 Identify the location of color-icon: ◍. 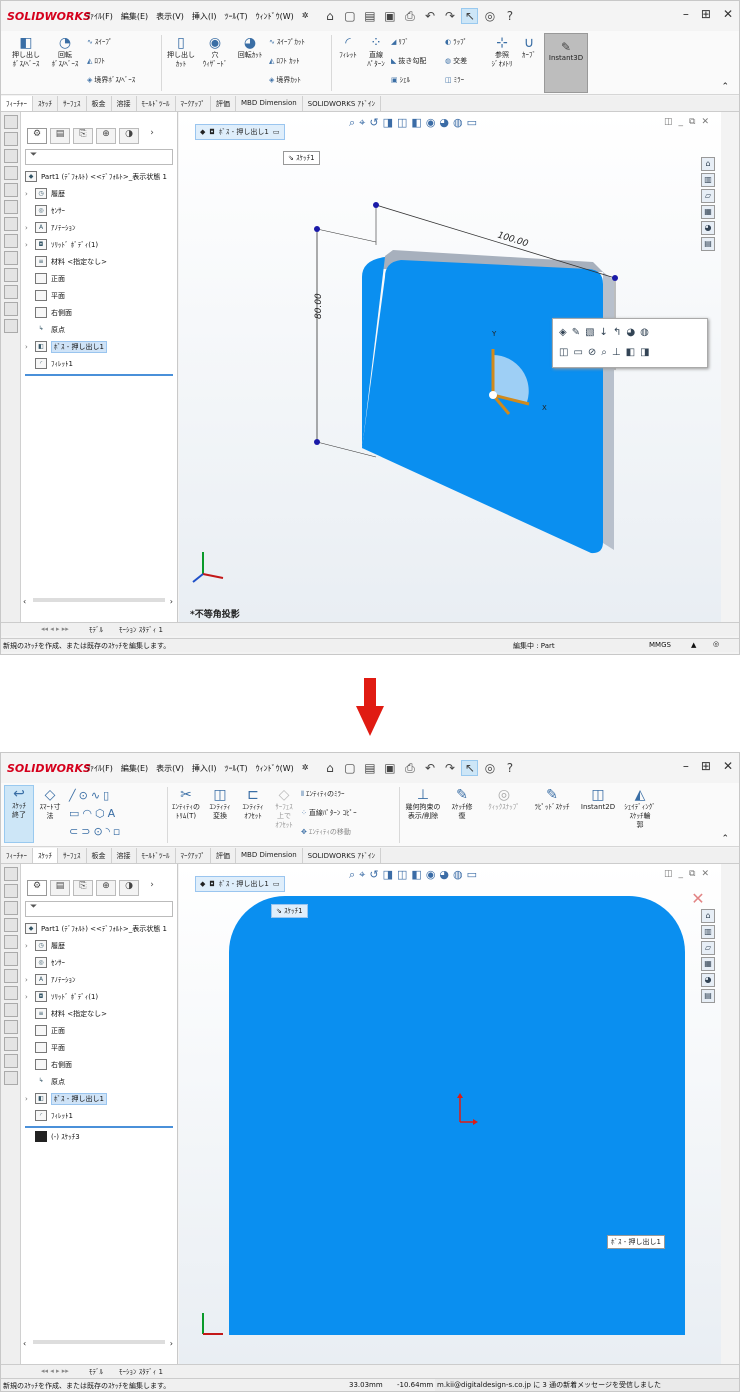
(647, 332).